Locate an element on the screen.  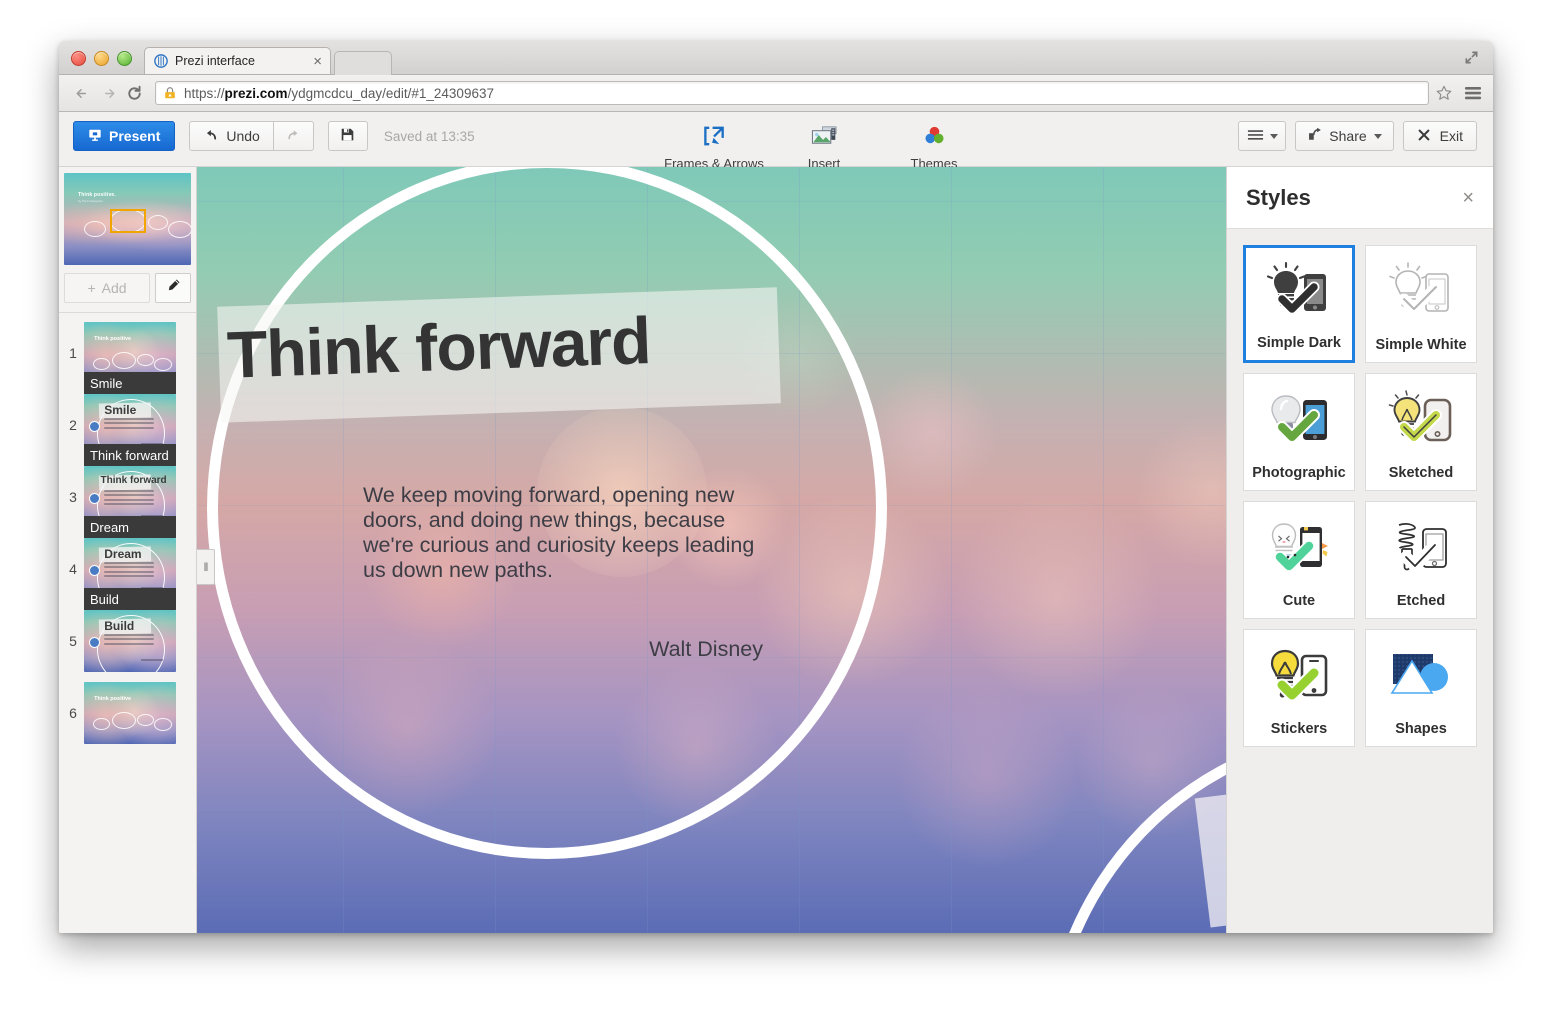
slide-tooltip: Dream is located at coordinates (130, 527).